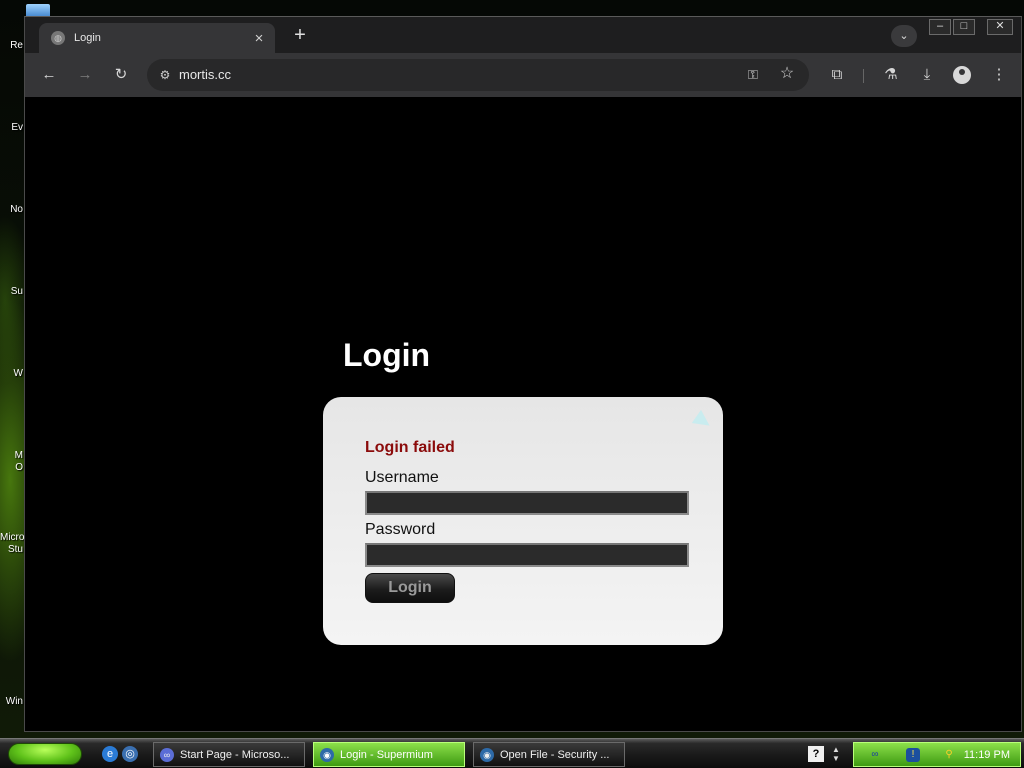 This screenshot has width=1024, height=768. I want to click on tune-icon: ⚙, so click(165, 75).